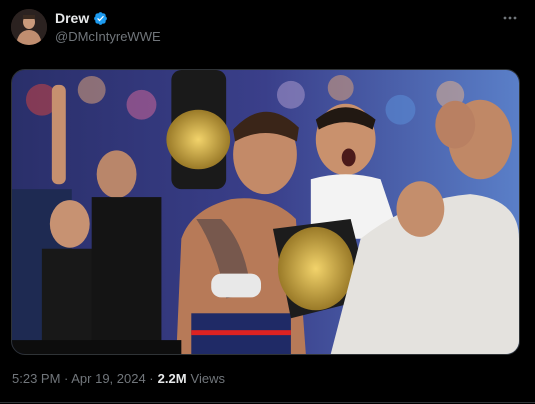  What do you see at coordinates (83, 378) in the screenshot?
I see `post-timestamp: 5:23 PM · Apr 19, 2024 ·` at bounding box center [83, 378].